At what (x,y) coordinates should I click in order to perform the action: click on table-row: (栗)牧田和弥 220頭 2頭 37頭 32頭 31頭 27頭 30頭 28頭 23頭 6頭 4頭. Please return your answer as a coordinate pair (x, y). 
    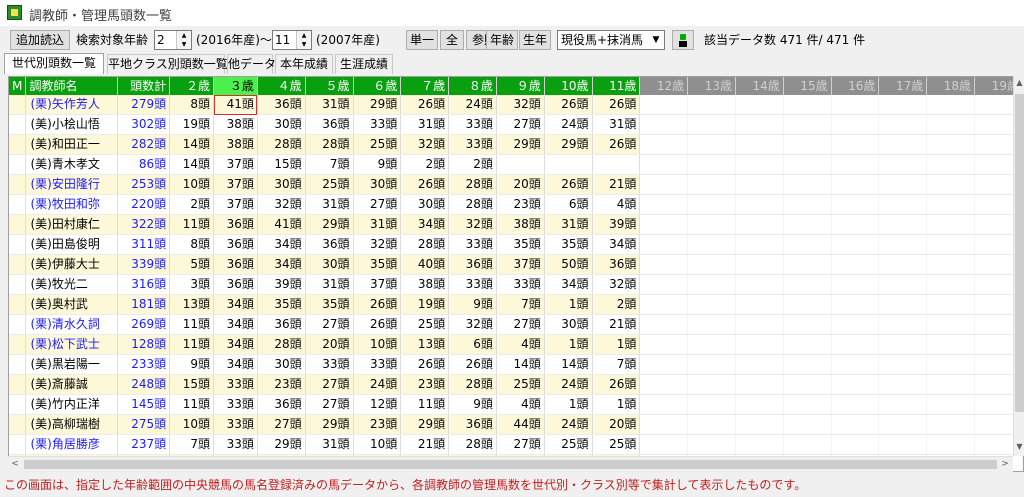
    Looking at the image, I should click on (516, 204).